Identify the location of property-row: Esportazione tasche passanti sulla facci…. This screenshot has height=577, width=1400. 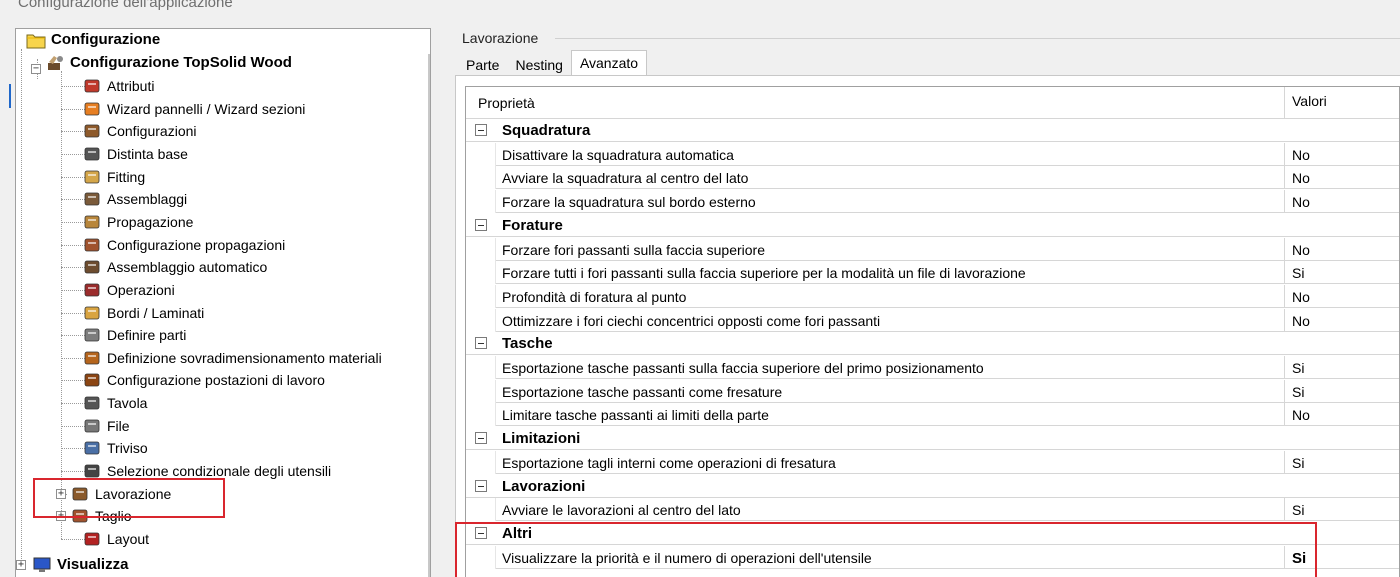
(932, 367).